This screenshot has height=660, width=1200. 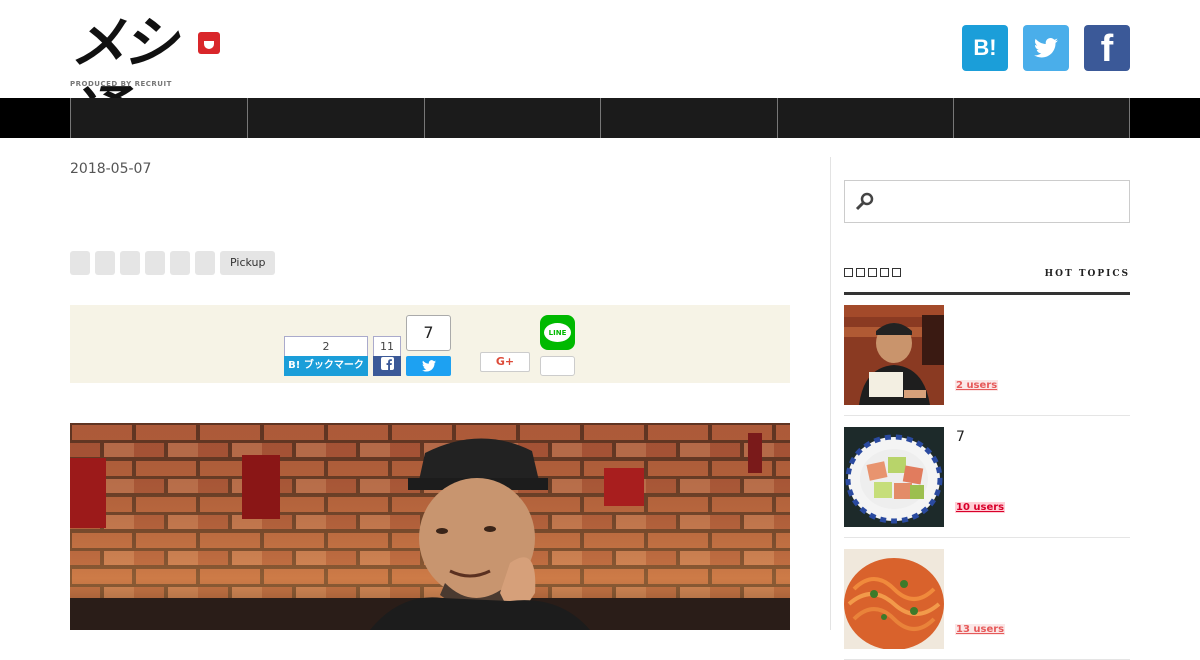 I want to click on line-label: LINE, so click(x=557, y=332).